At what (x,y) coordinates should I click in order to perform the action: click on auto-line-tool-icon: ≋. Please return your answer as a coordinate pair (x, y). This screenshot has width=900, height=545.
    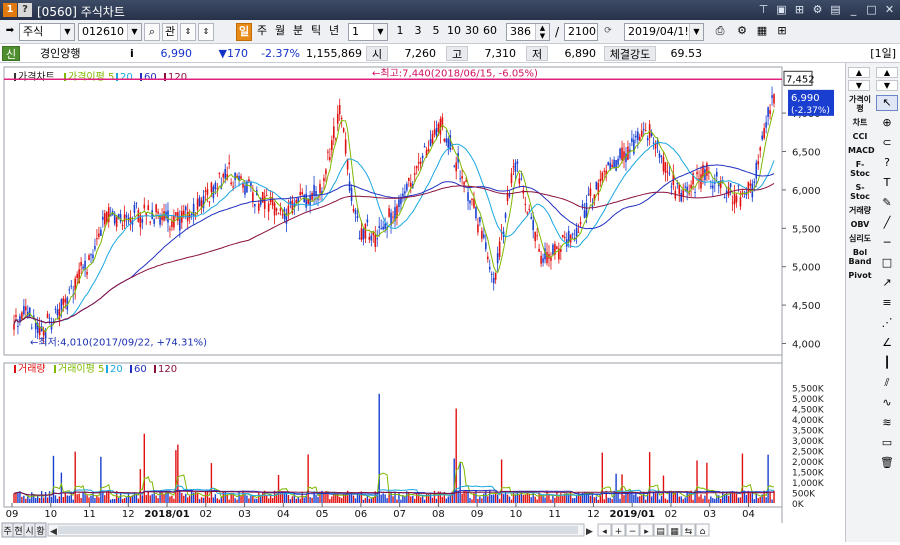
    Looking at the image, I should click on (887, 423).